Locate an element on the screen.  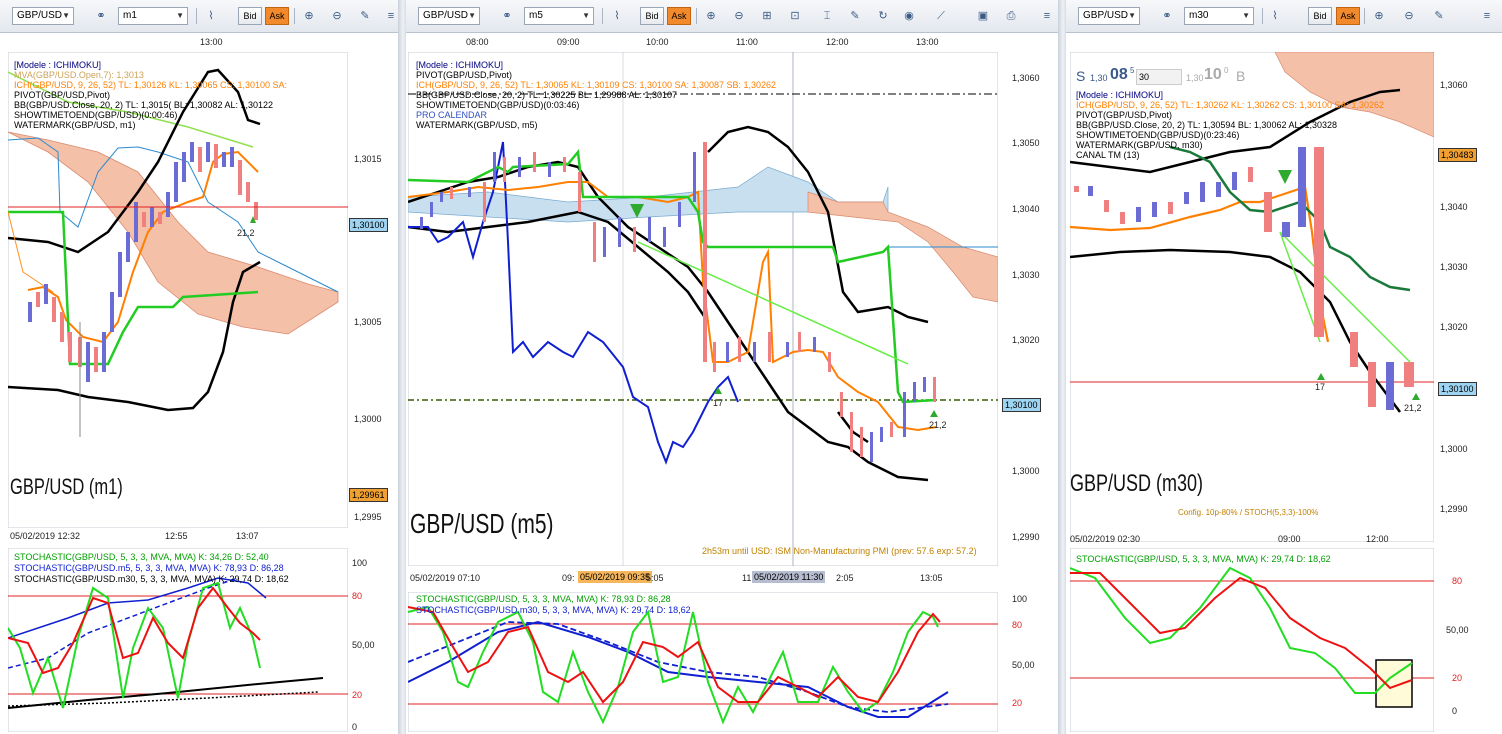
legend-line: SHOWTIMETOEND(GBP/USD)(0:00:46) is located at coordinates (96, 115).